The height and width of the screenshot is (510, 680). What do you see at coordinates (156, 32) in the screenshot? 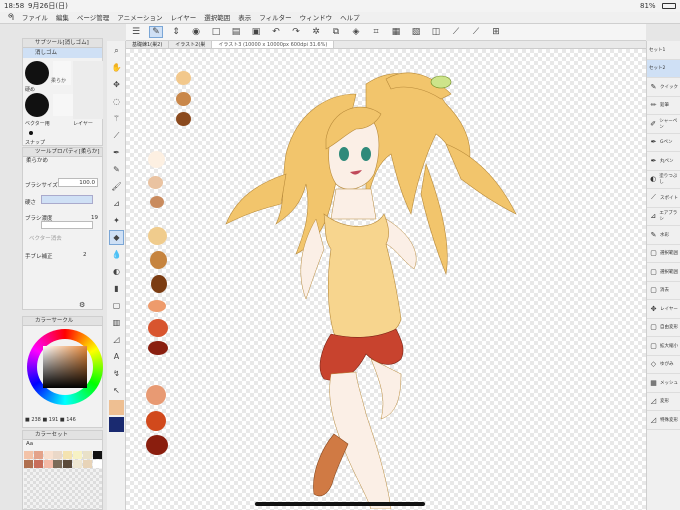
I see `edit-icon: ✎` at bounding box center [156, 32].